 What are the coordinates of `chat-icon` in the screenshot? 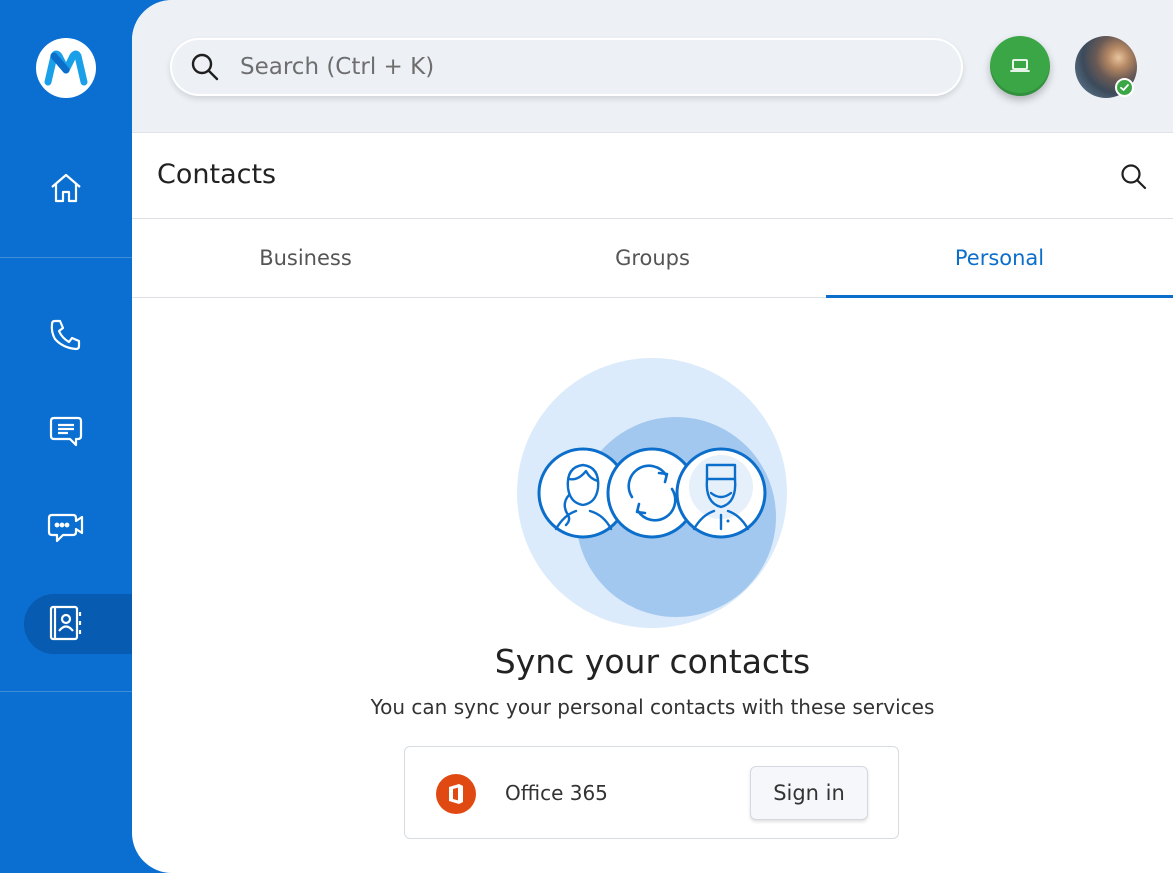 It's located at (66, 431).